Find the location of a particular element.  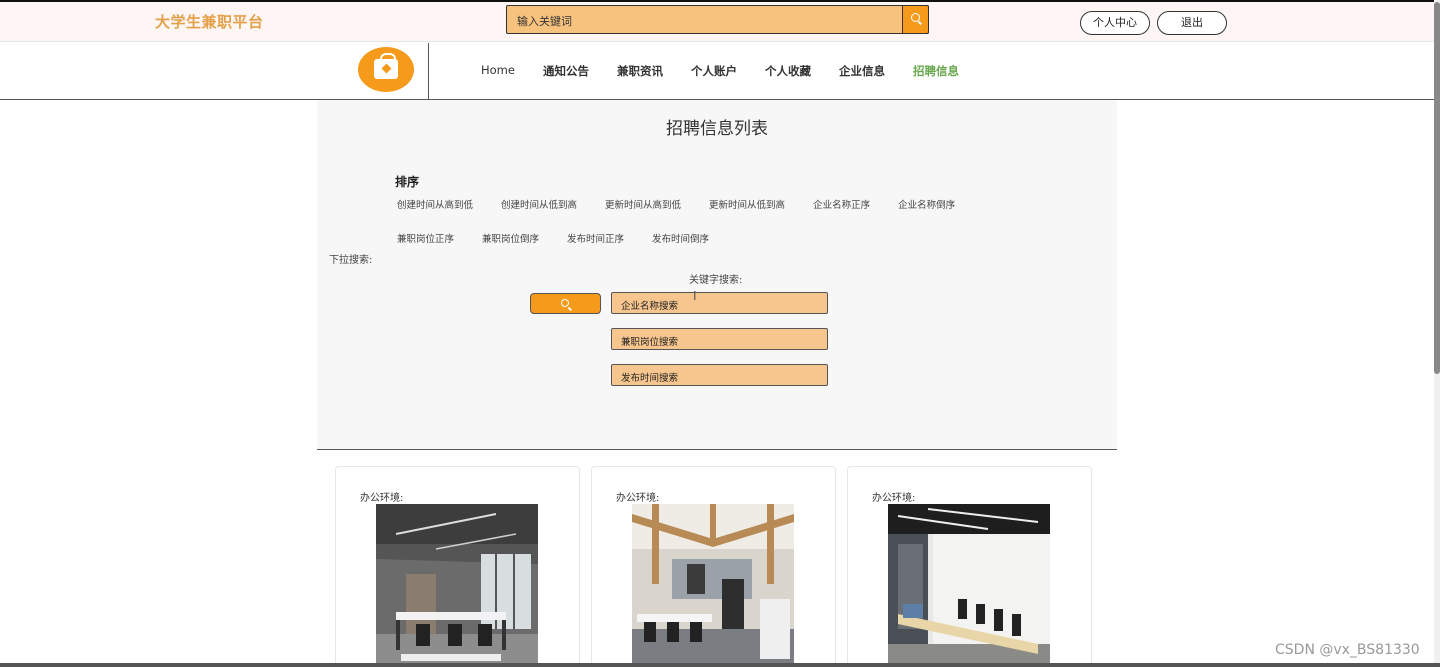

dropdown-search-label: 下拉搜索: is located at coordinates (351, 260).